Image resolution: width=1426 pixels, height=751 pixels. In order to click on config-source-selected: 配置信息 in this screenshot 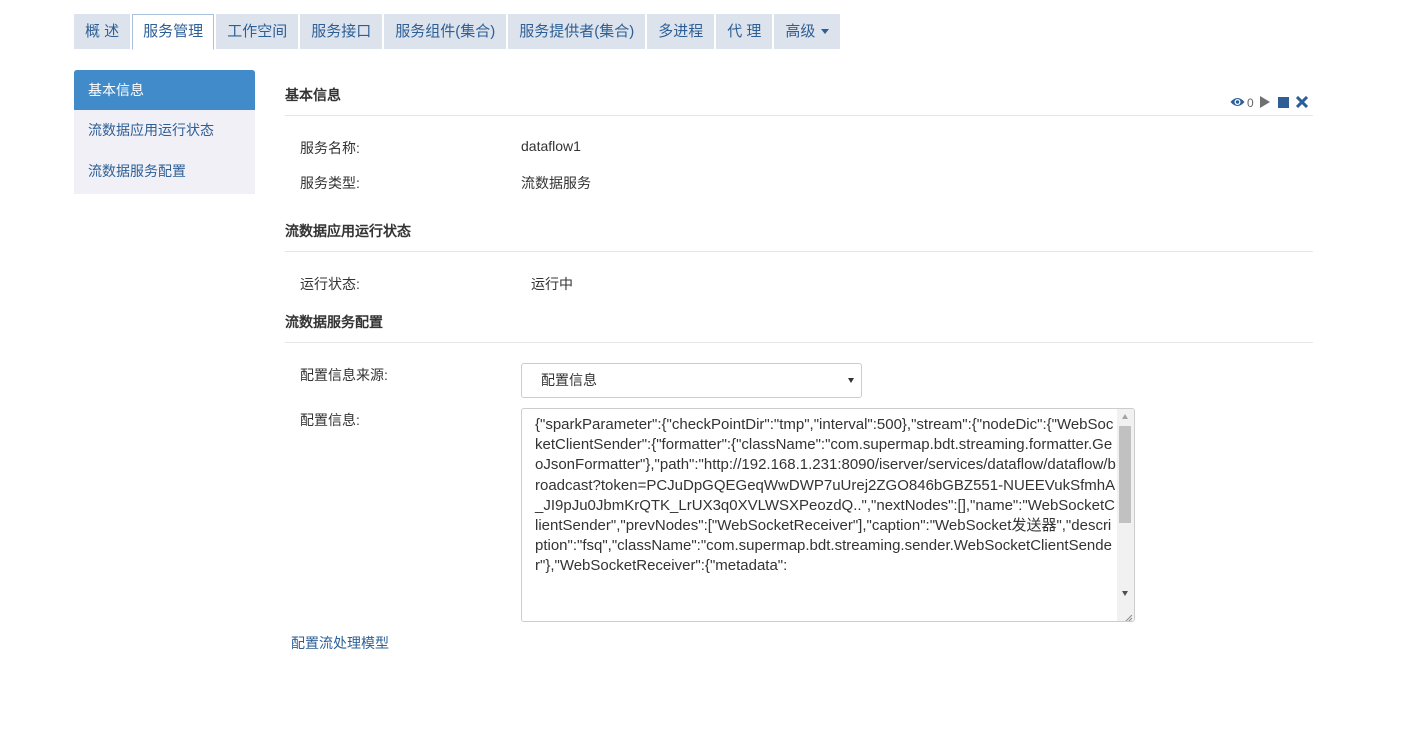, I will do `click(569, 380)`.